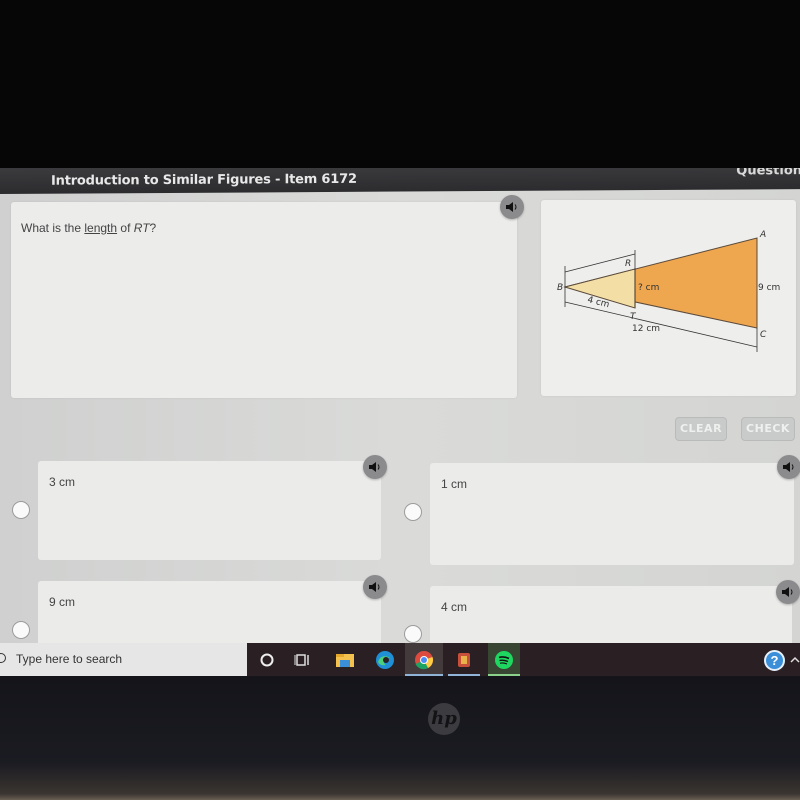 This screenshot has width=800, height=800. I want to click on option-d-radio, so click(413, 634).